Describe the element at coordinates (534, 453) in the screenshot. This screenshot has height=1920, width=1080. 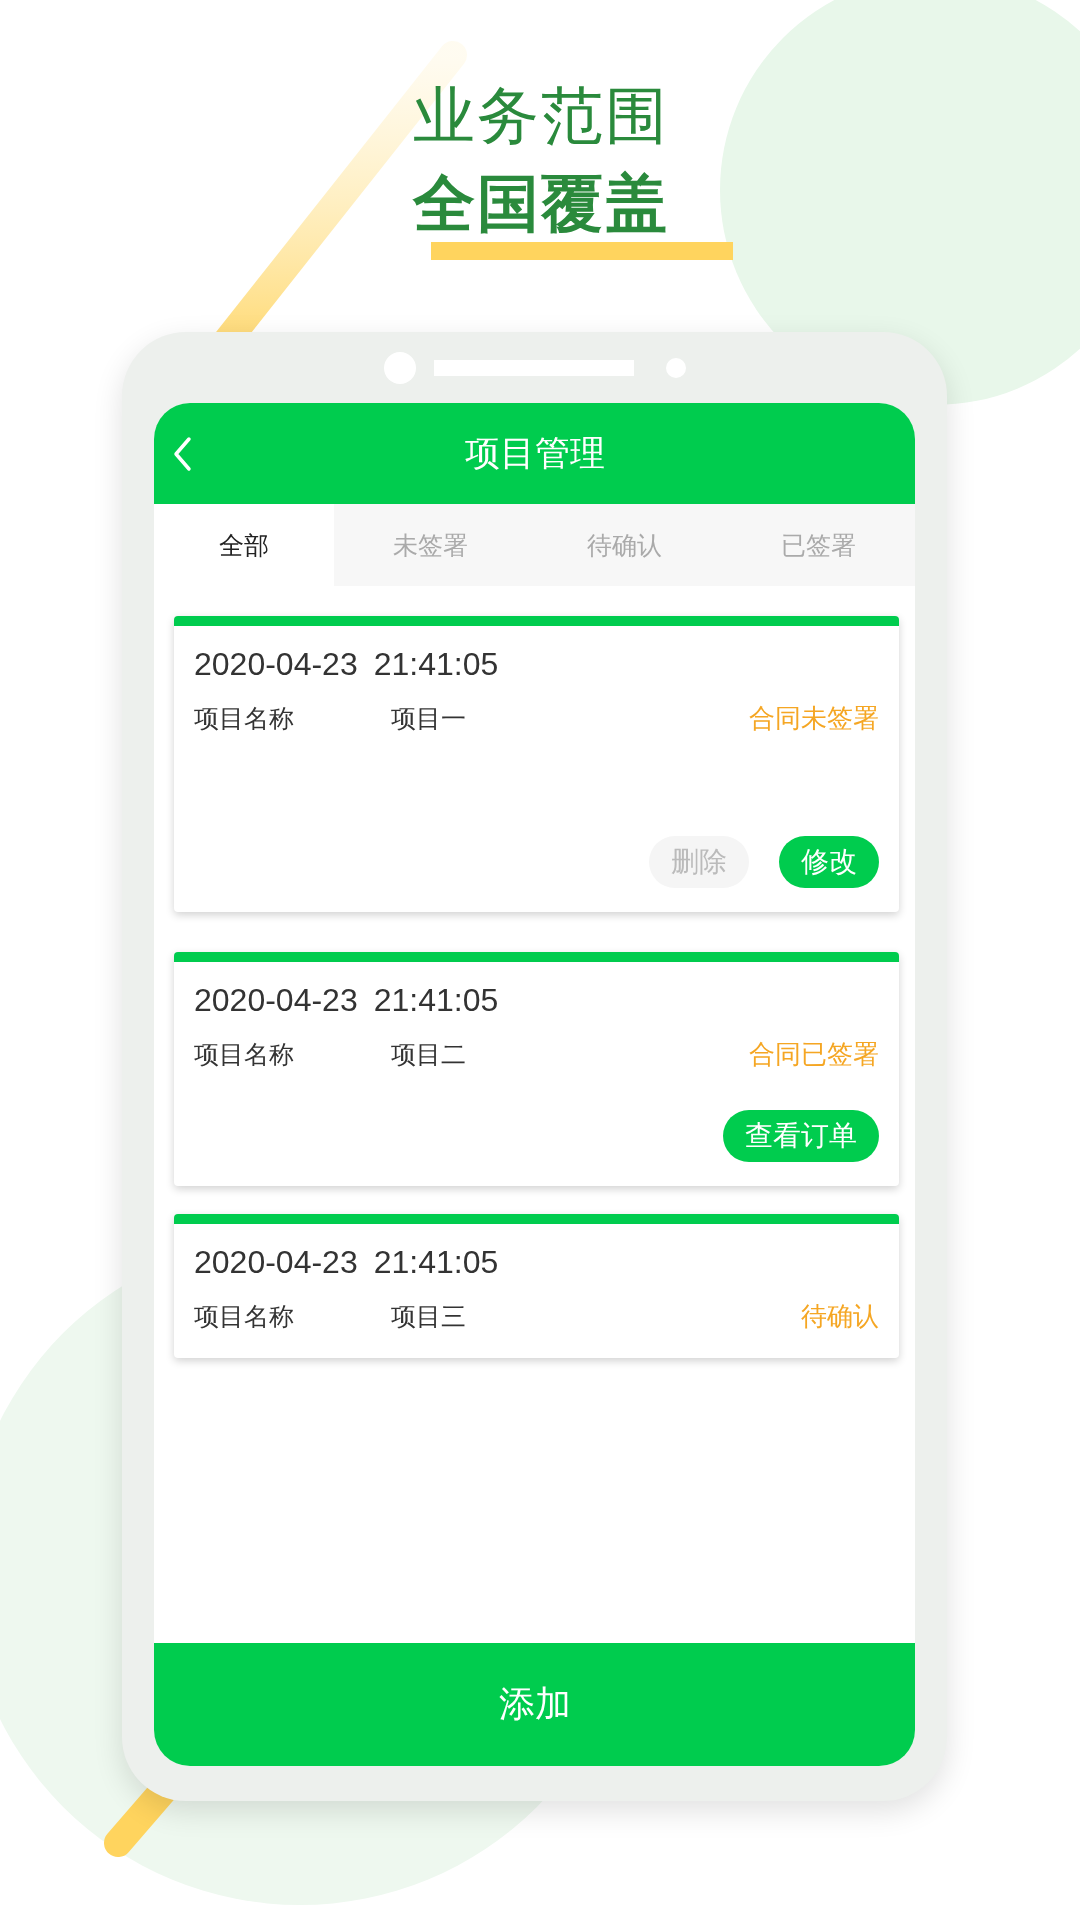
I see `screen-title: 项目管理` at that location.